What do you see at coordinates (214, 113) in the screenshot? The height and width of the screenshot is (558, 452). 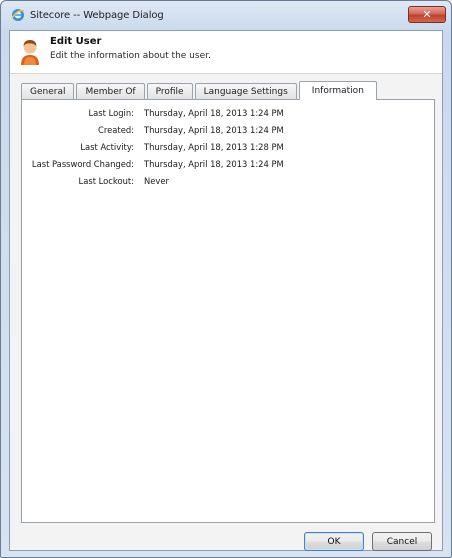 I see `last-login-value: Thursday, April 18, 2013 1:24 PM` at bounding box center [214, 113].